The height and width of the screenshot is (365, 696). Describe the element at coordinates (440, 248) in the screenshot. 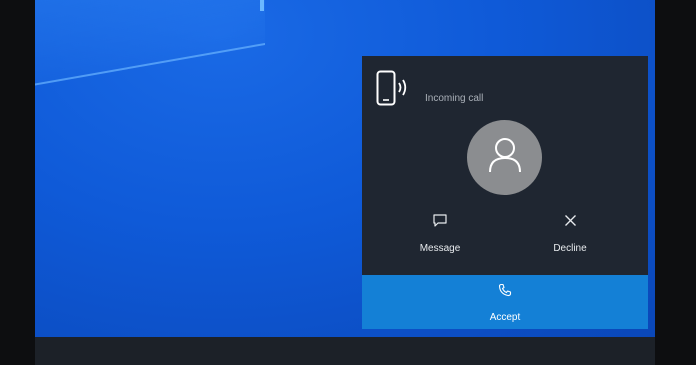

I see `message-label: Message` at that location.